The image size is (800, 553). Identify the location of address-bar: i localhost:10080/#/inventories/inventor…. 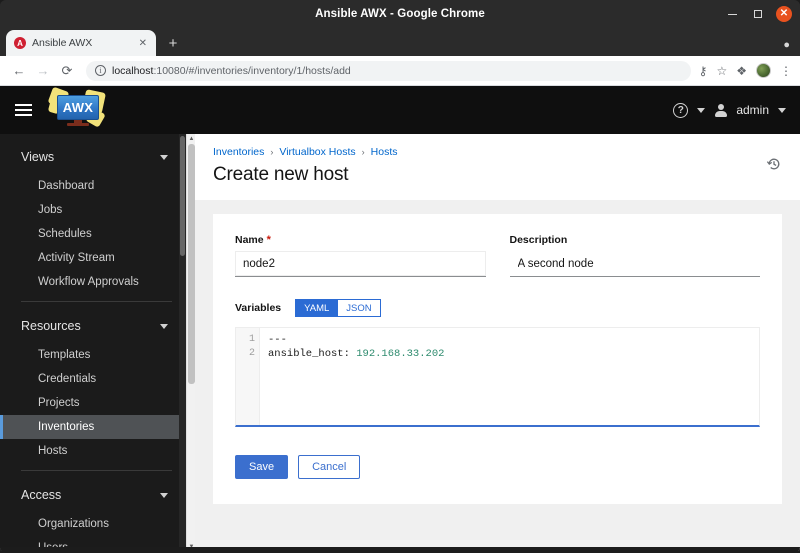
(388, 70).